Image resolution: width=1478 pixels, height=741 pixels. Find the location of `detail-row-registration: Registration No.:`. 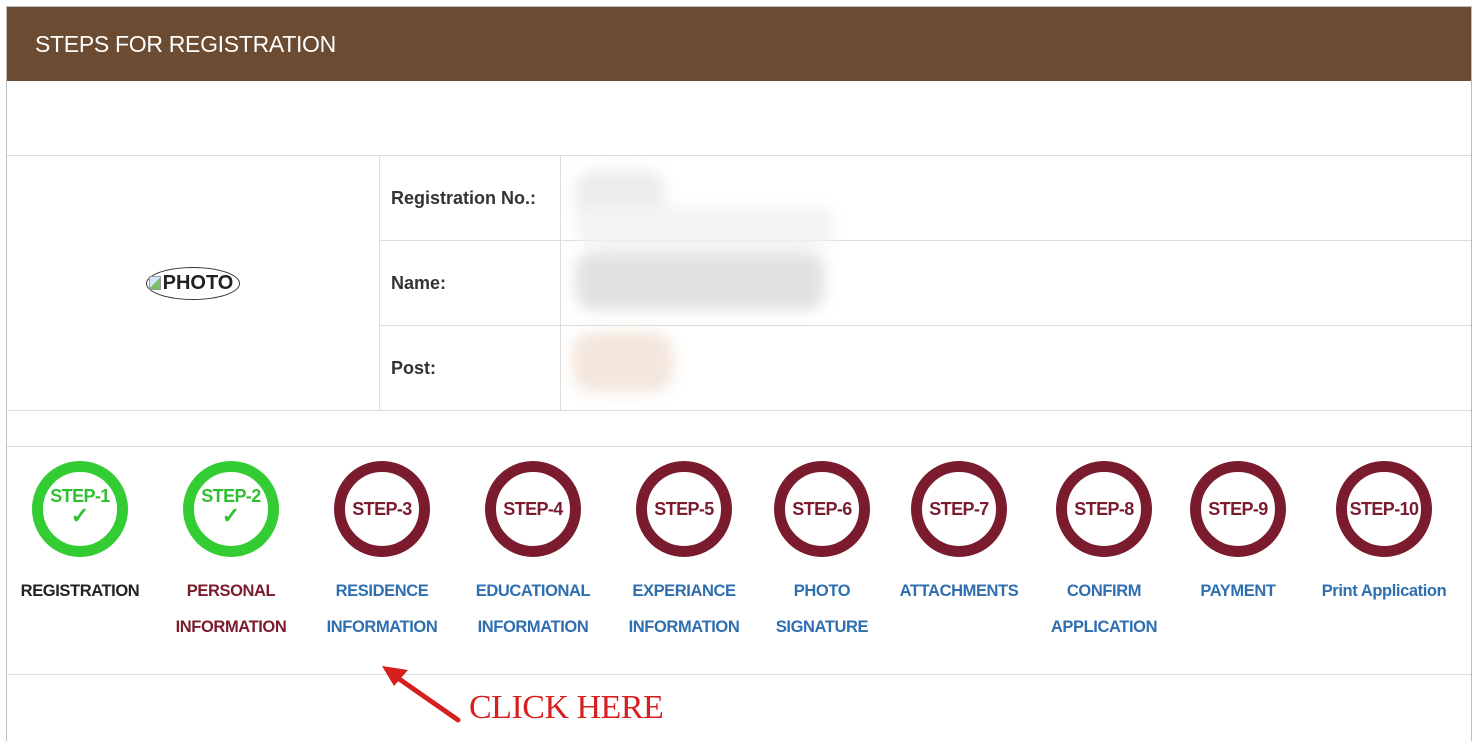

detail-row-registration: Registration No.: is located at coordinates (925, 201).